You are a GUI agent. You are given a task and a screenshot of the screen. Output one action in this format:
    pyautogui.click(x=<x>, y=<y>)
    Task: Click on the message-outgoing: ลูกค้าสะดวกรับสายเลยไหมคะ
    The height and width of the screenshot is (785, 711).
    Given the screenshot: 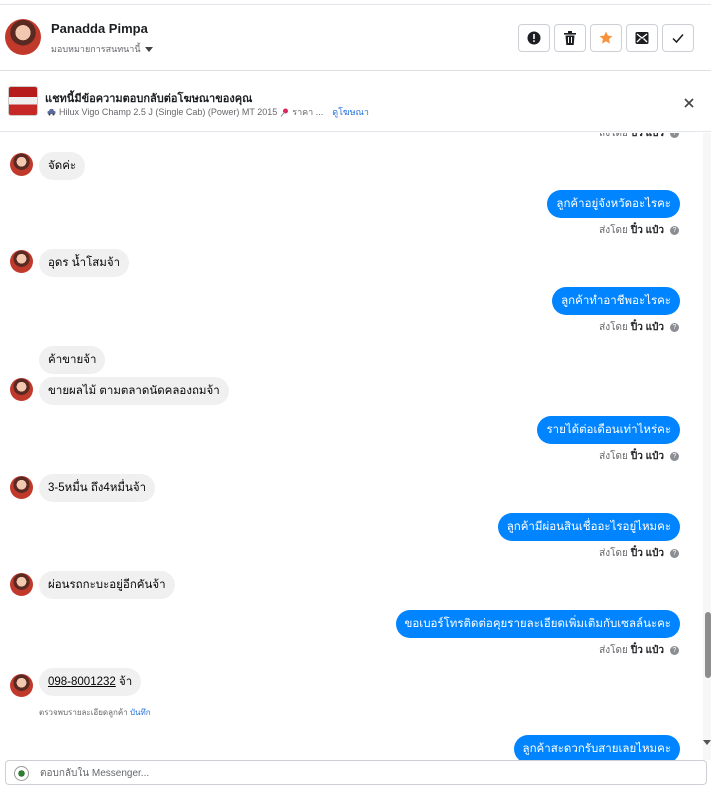 What is the action you would take?
    pyautogui.click(x=596, y=747)
    